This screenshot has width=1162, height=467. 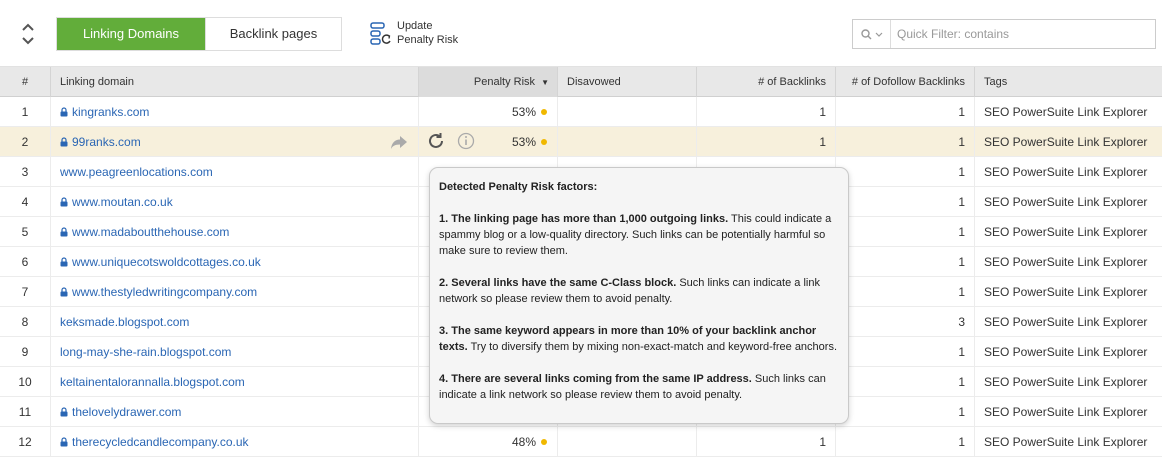 What do you see at coordinates (235, 382) in the screenshot?
I see `linking-domain-link: keltainentalorannalla.blogspot.com` at bounding box center [235, 382].